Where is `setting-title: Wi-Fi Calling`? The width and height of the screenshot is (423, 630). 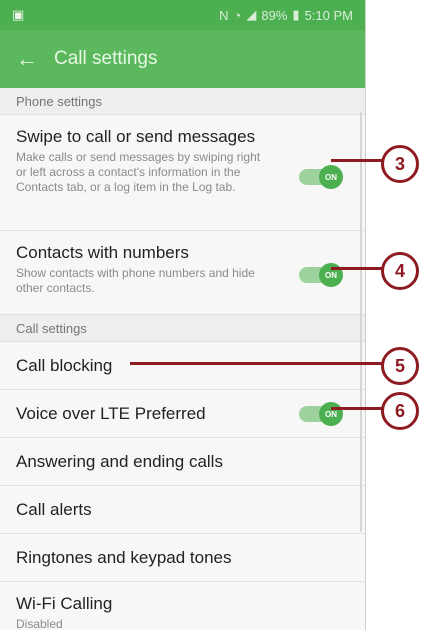
setting-title: Wi-Fi Calling is located at coordinates (64, 603).